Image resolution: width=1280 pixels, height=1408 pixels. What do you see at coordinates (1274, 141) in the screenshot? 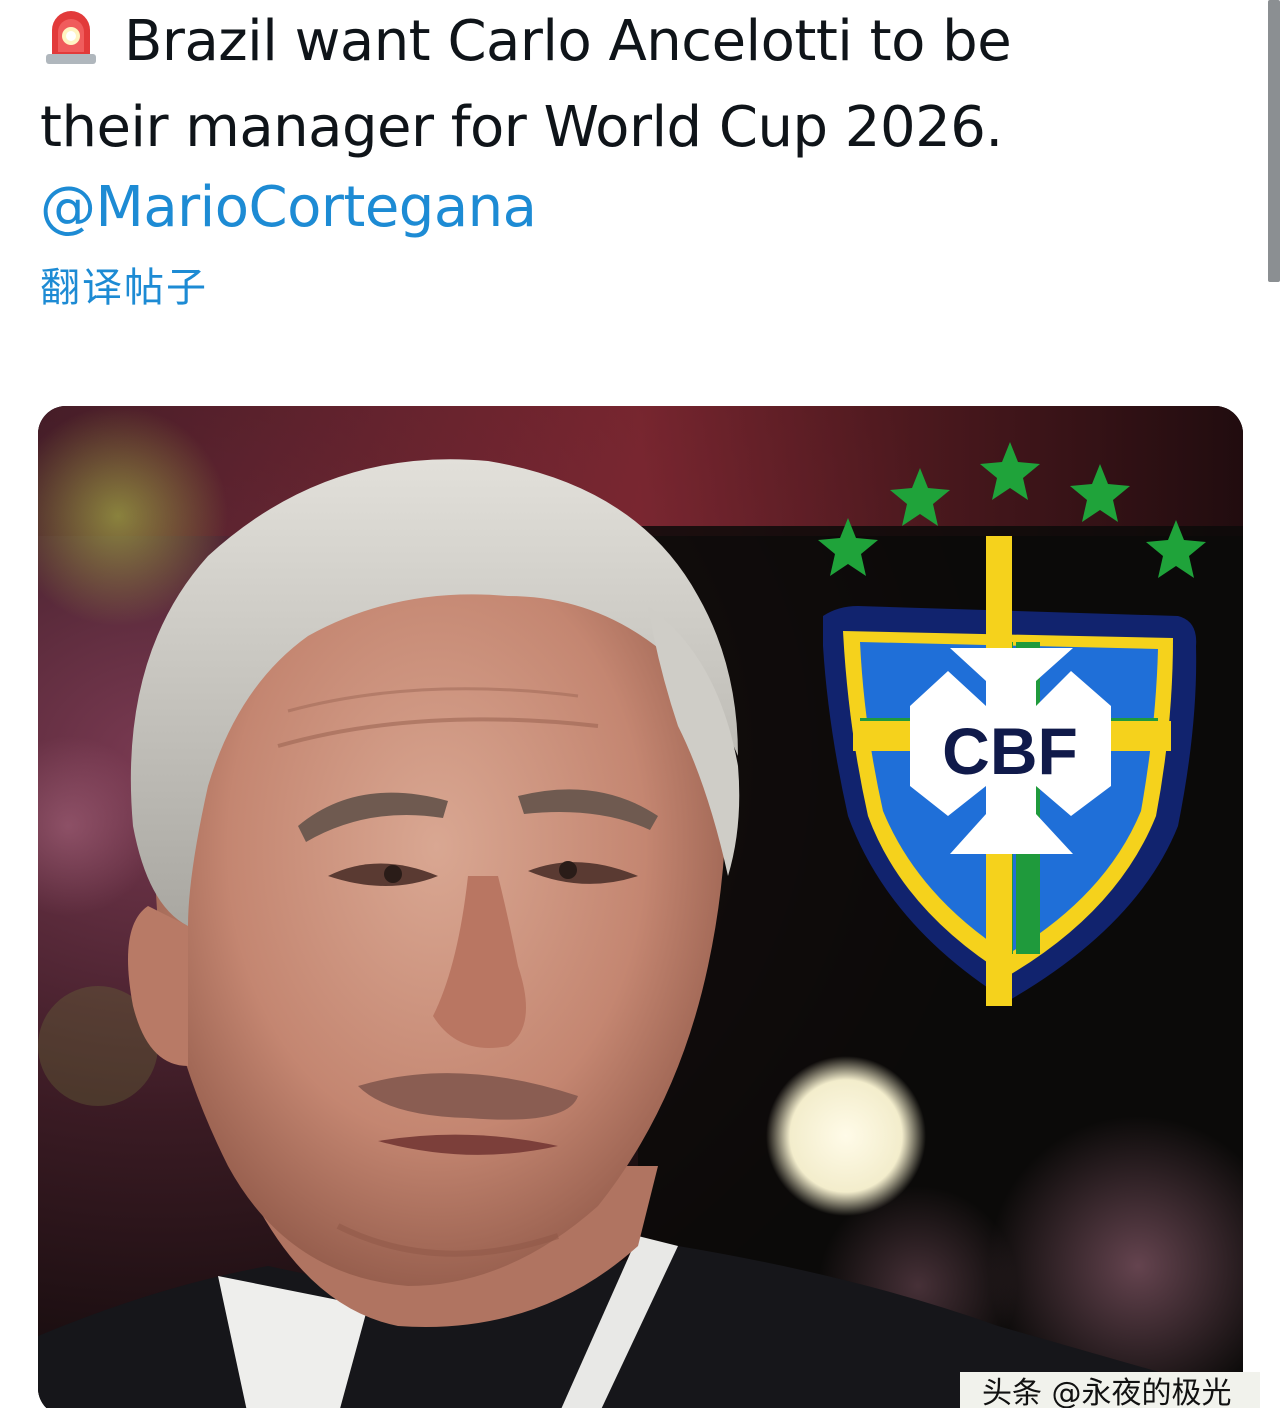
I see `scrollbar-thumb` at bounding box center [1274, 141].